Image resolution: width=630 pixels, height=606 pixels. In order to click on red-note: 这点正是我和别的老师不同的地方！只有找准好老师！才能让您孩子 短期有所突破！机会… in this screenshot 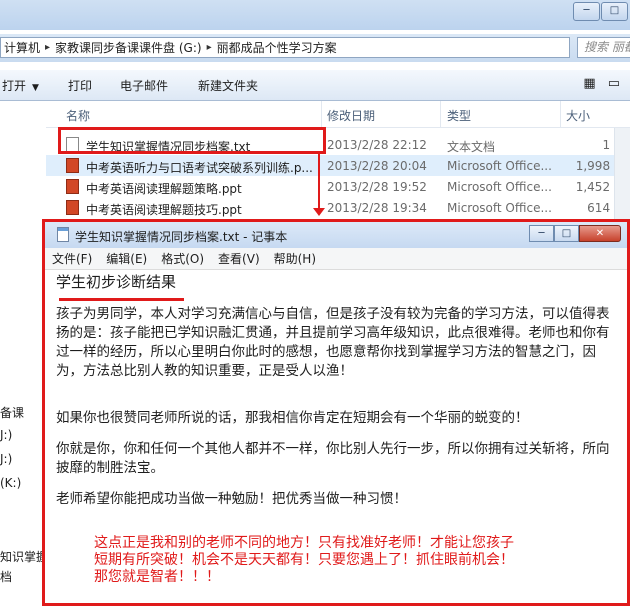, I will do `click(304, 560)`.